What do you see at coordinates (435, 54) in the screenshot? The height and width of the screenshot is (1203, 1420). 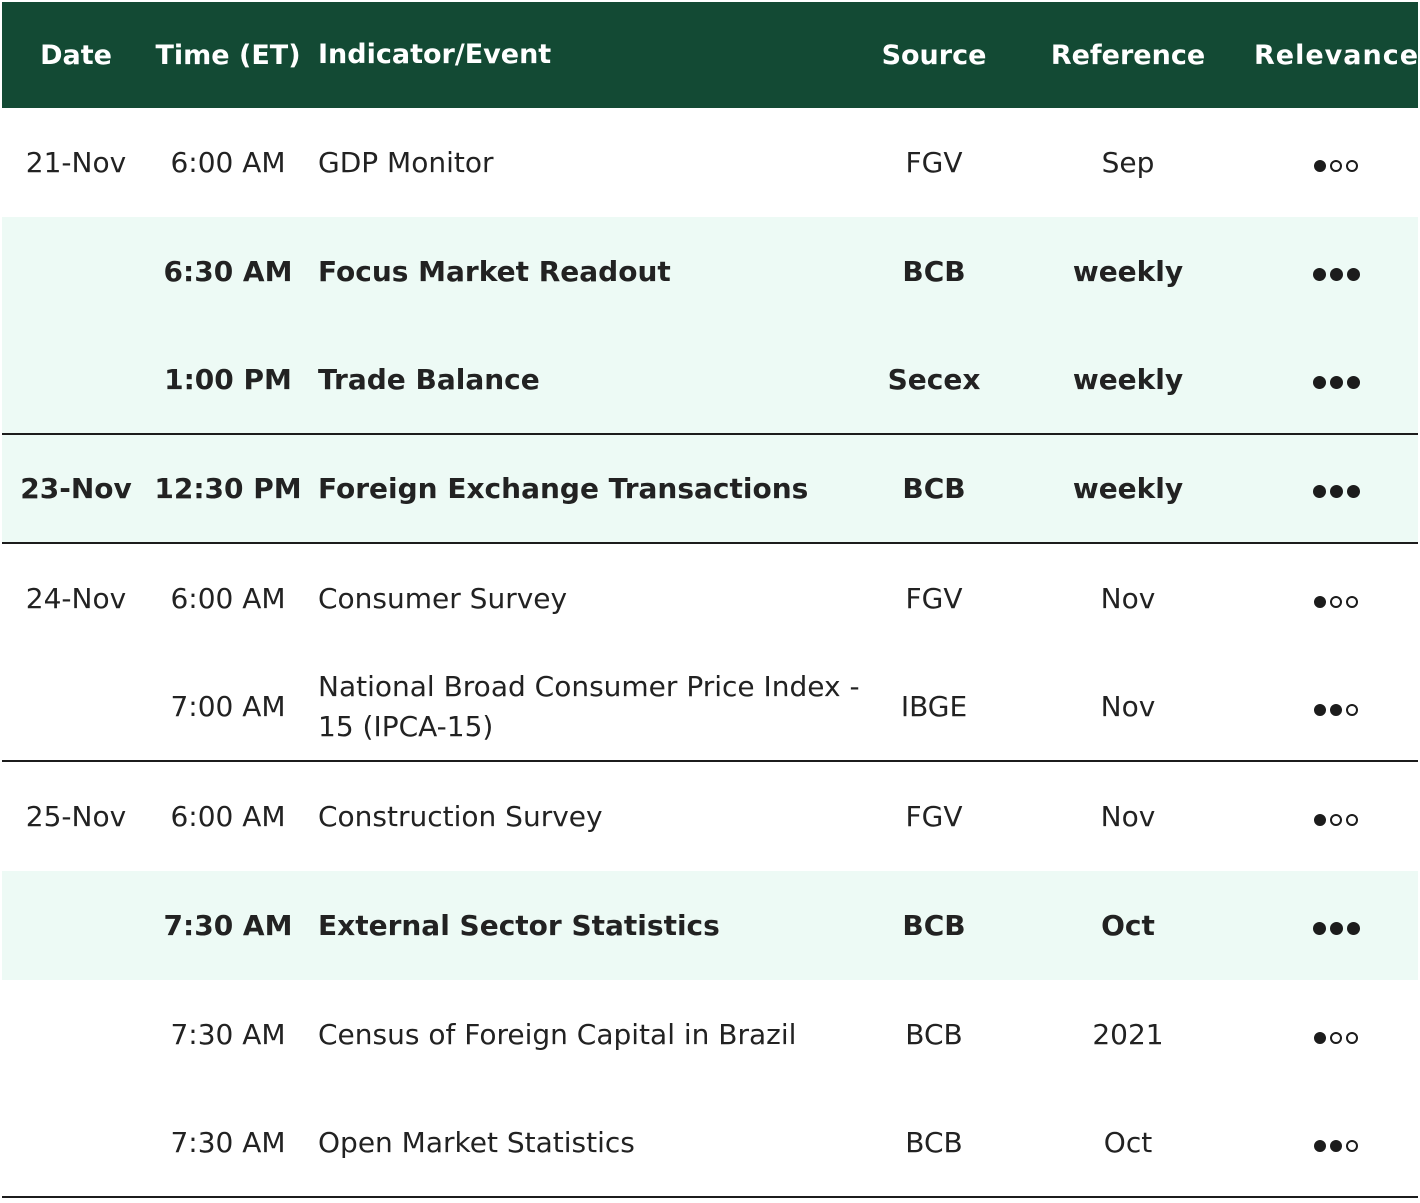 I see `header-indicator: Indicator/Event` at bounding box center [435, 54].